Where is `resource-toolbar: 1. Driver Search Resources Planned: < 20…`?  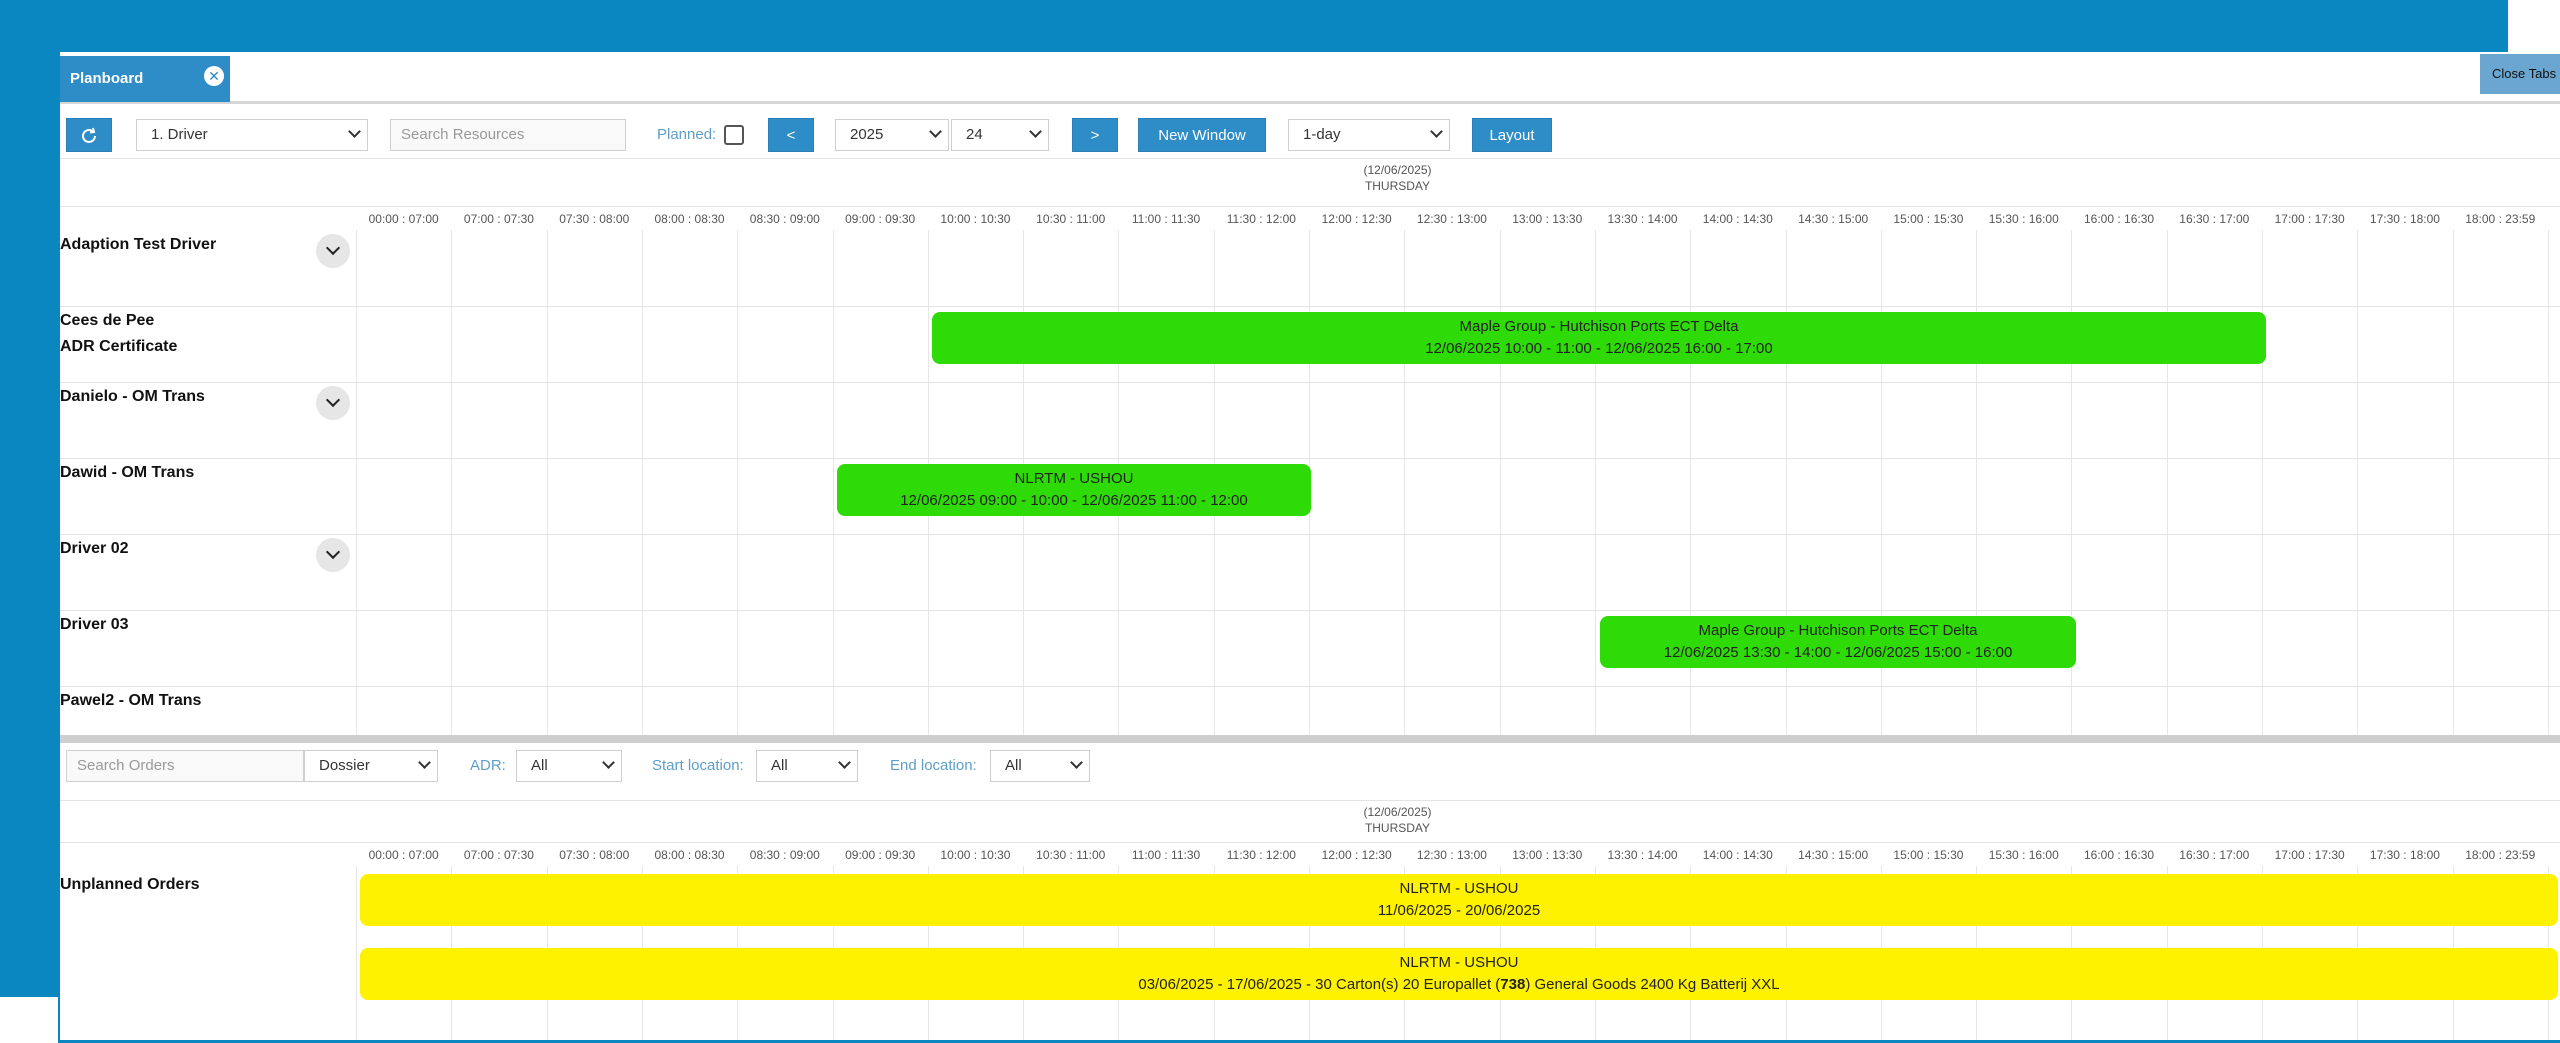 resource-toolbar: 1. Driver Search Resources Planned: < 20… is located at coordinates (1310, 134).